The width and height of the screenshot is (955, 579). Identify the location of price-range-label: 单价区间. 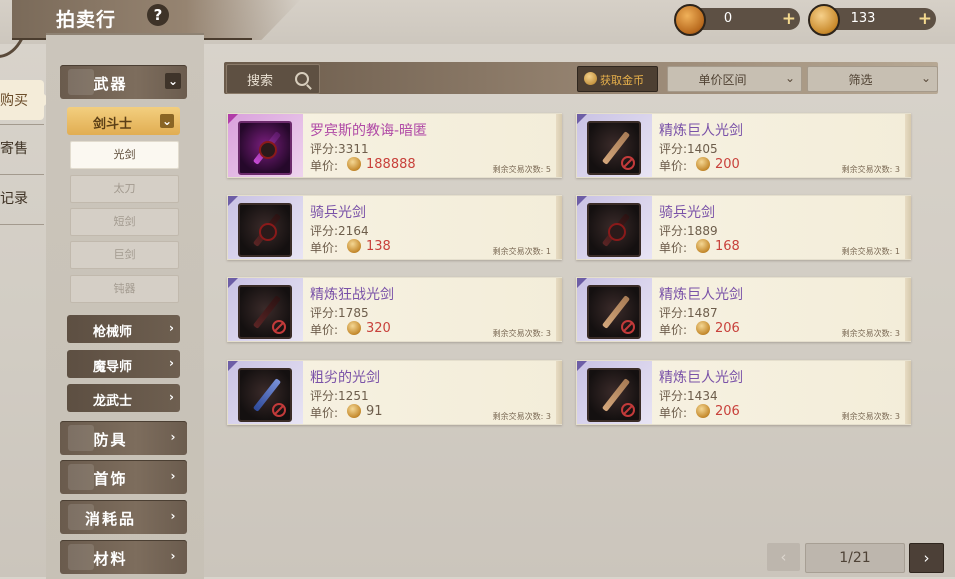
(722, 80).